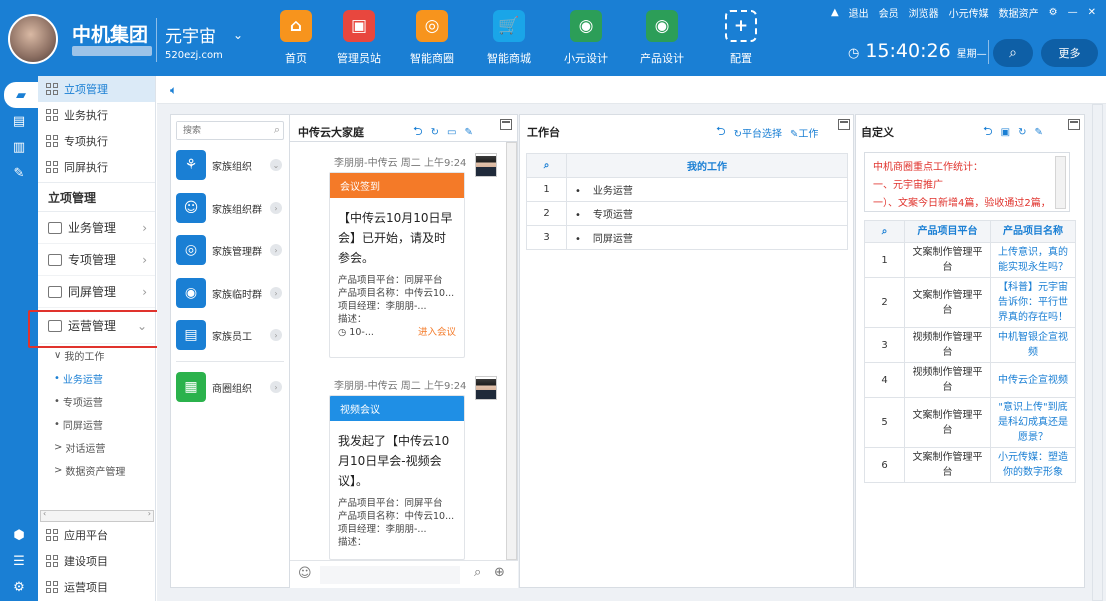  What do you see at coordinates (33, 39) in the screenshot?
I see `avatar` at bounding box center [33, 39].